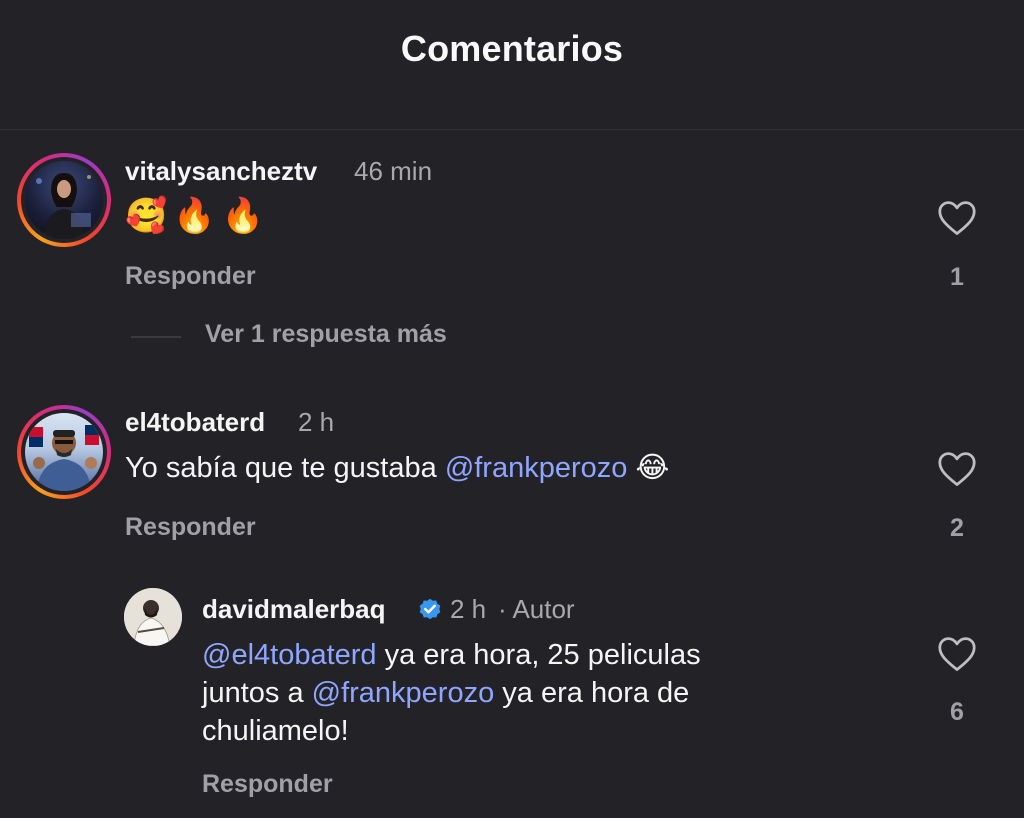  Describe the element at coordinates (430, 609) in the screenshot. I see `verified-badge-icon` at that location.